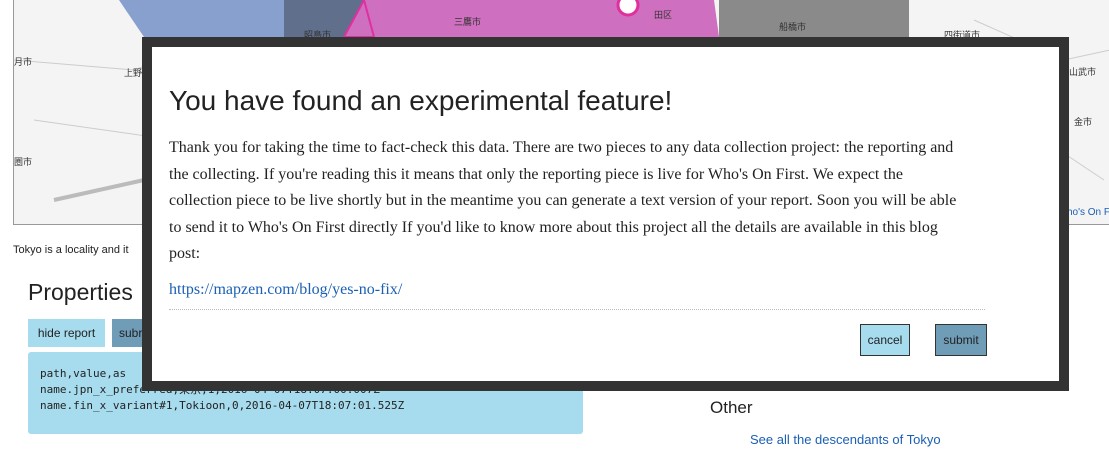 The height and width of the screenshot is (453, 1109). Describe the element at coordinates (23, 63) in the screenshot. I see `map-label: 月市` at that location.